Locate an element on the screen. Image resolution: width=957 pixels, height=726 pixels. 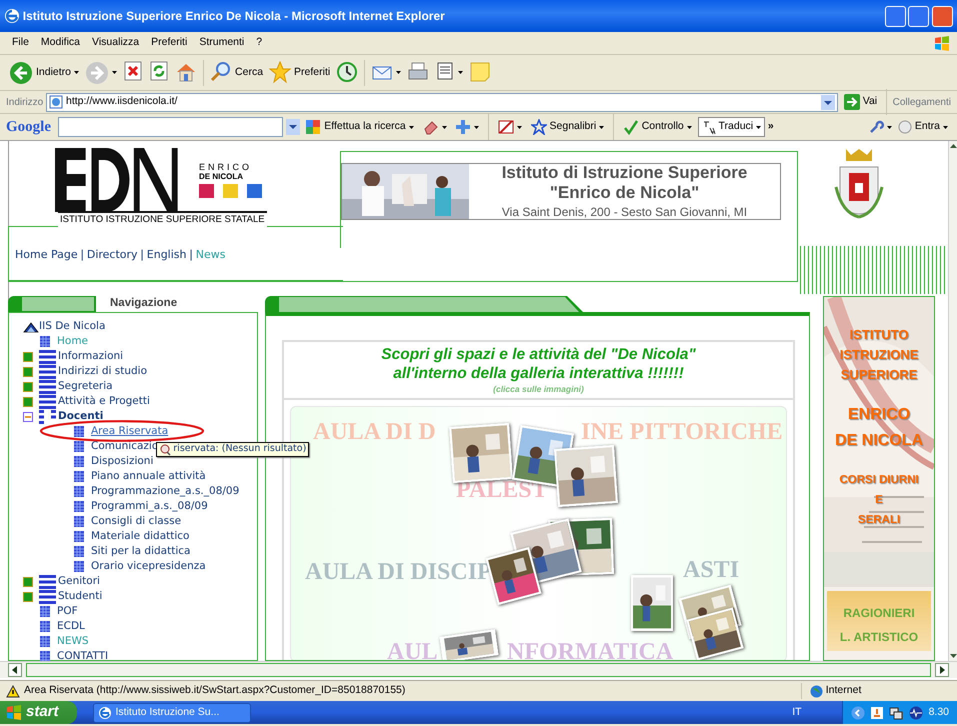
status-text: Area Riservata (http://www.sissiweb.it/SwStart.aspx?Customer_ID=85018870155) is located at coordinates (215, 690).